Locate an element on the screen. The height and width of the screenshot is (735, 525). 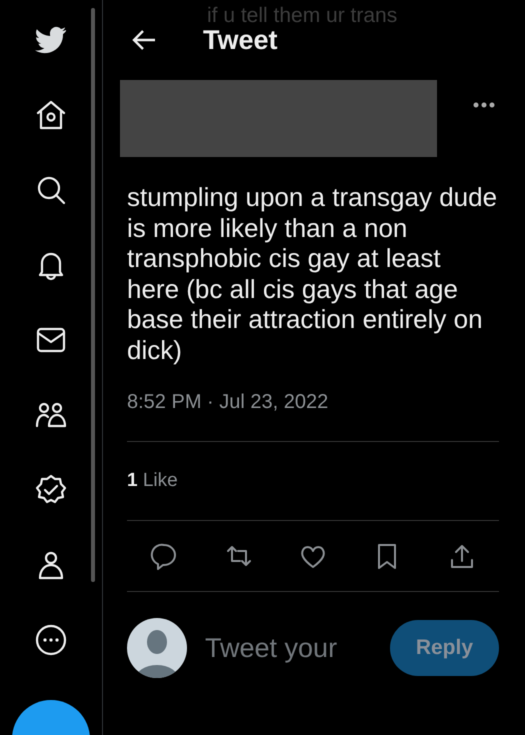
back-icon is located at coordinates (144, 40).